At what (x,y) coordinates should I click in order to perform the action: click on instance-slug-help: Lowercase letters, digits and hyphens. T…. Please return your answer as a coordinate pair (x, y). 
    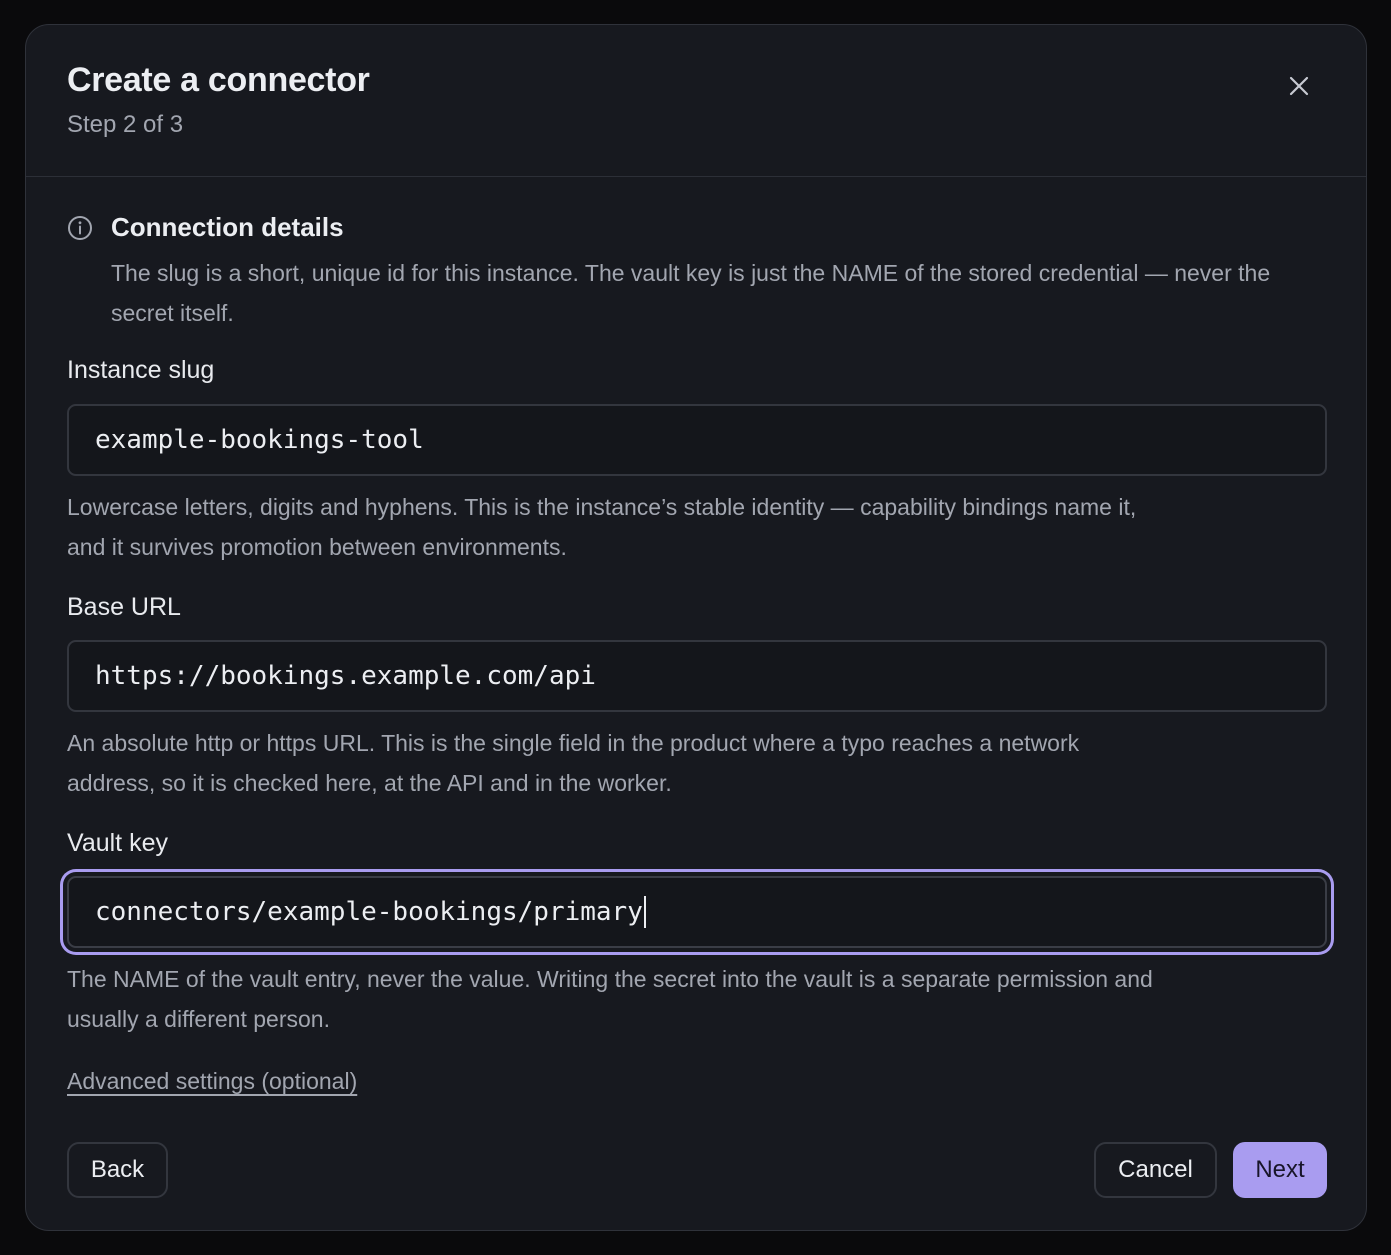
    Looking at the image, I should click on (602, 527).